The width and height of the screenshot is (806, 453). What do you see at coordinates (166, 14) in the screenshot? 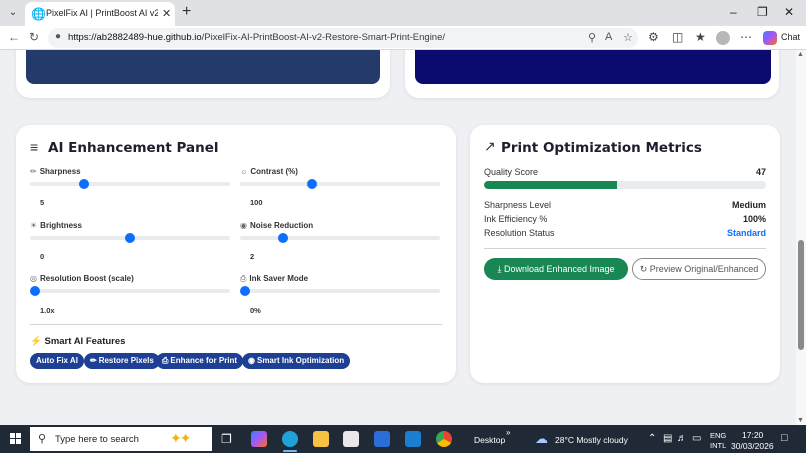
I see `close-tab-icon: ✕` at bounding box center [166, 14].